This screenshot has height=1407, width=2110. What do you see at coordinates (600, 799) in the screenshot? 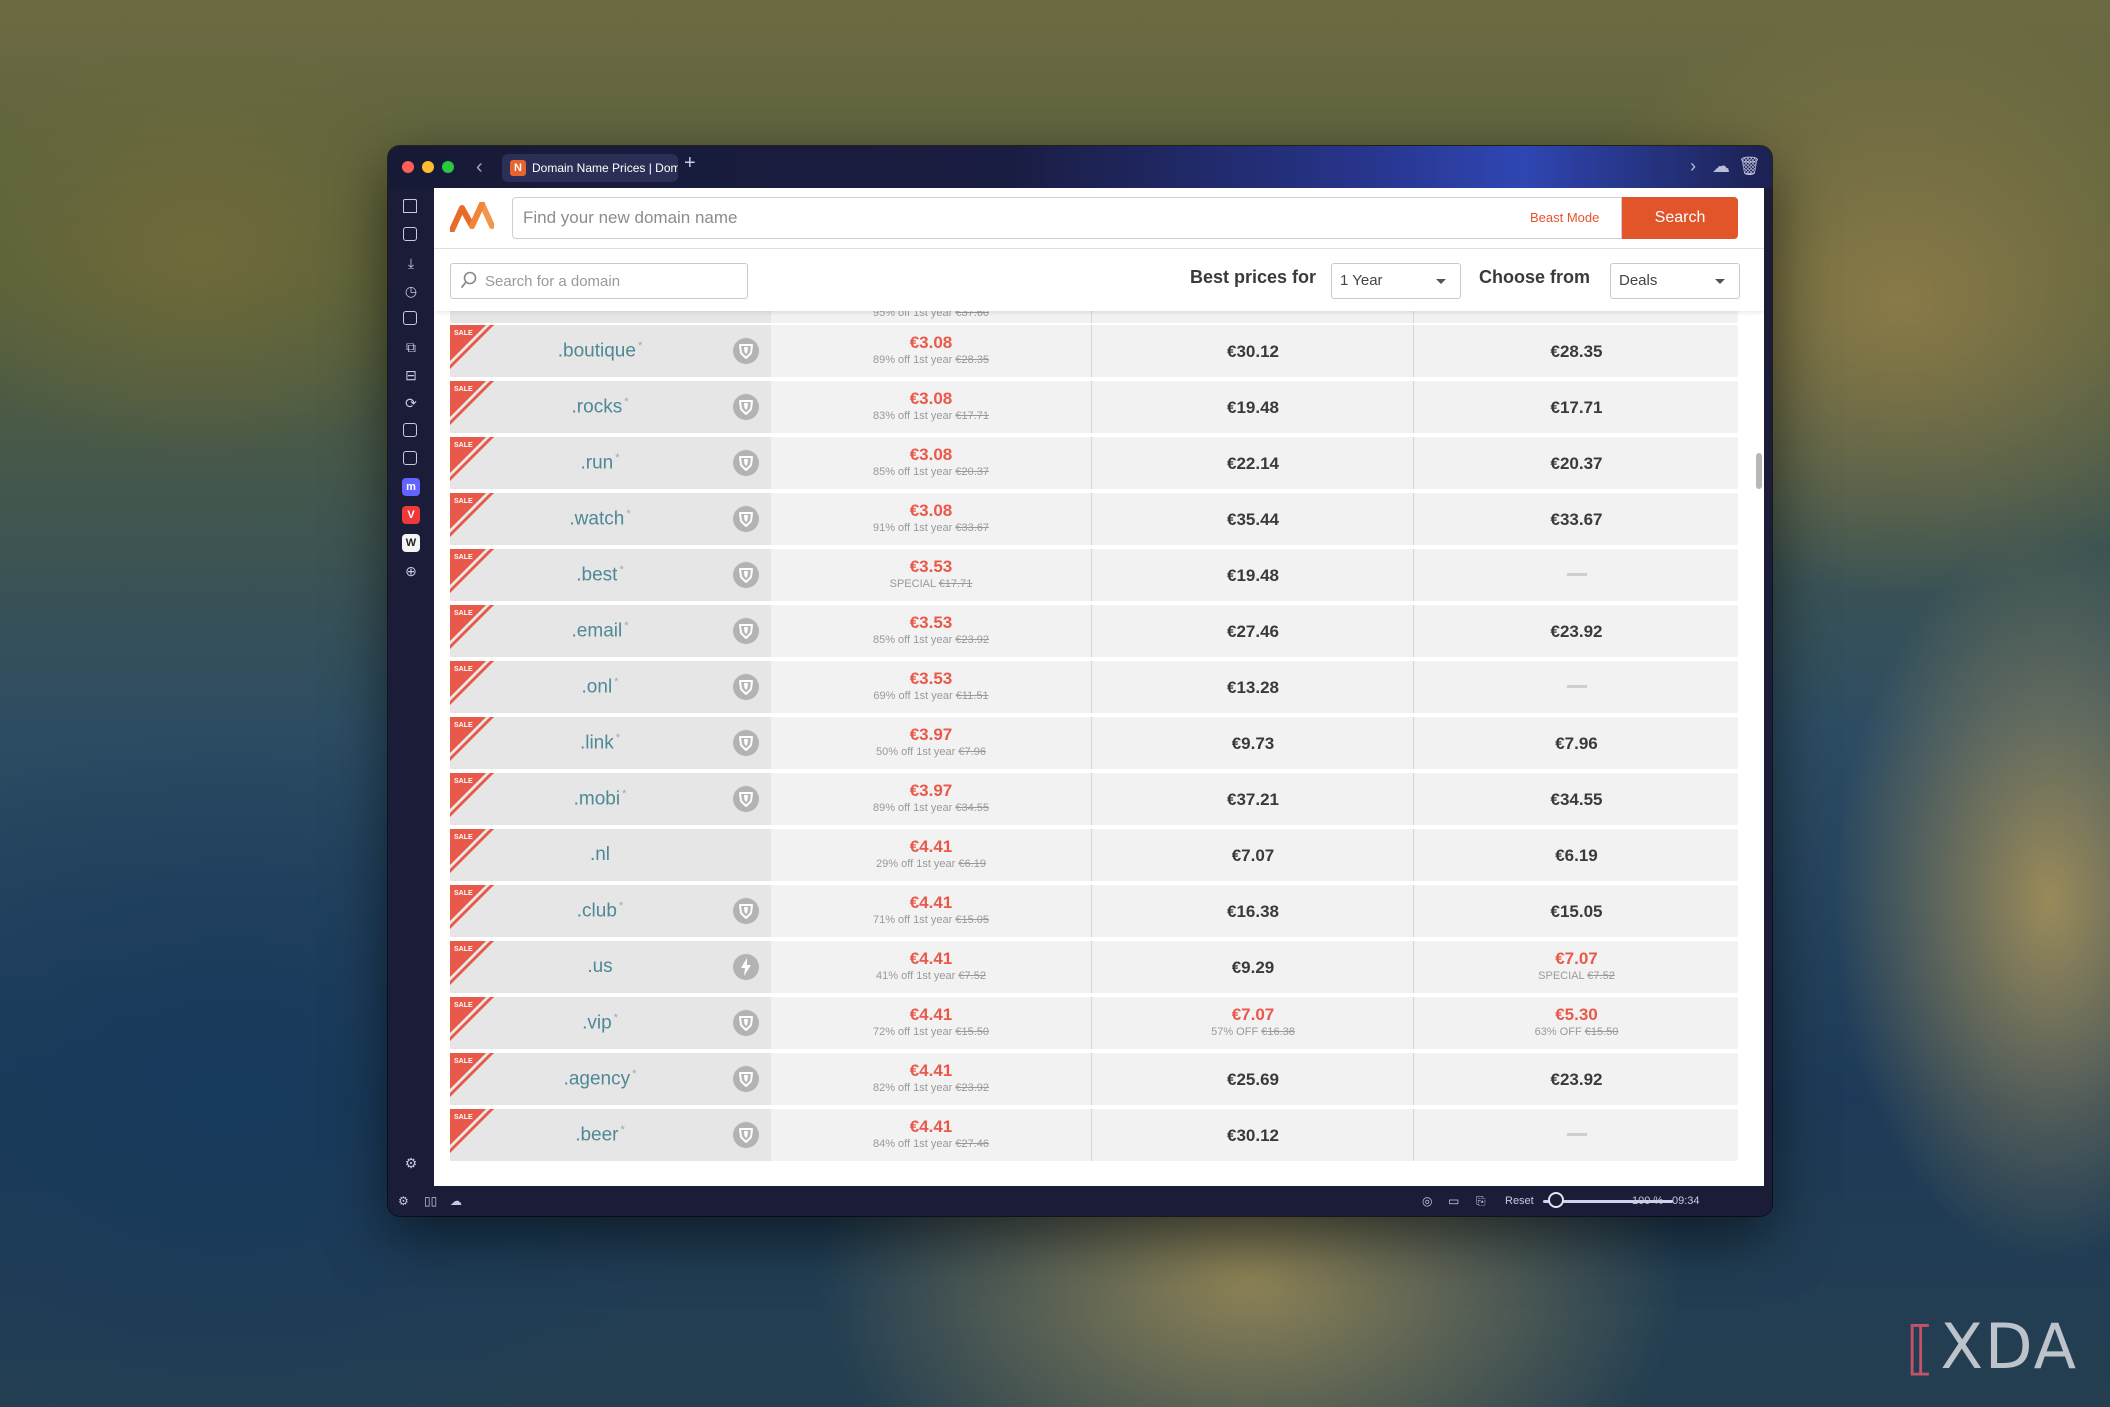
I see `tld-name: .mobi *` at bounding box center [600, 799].